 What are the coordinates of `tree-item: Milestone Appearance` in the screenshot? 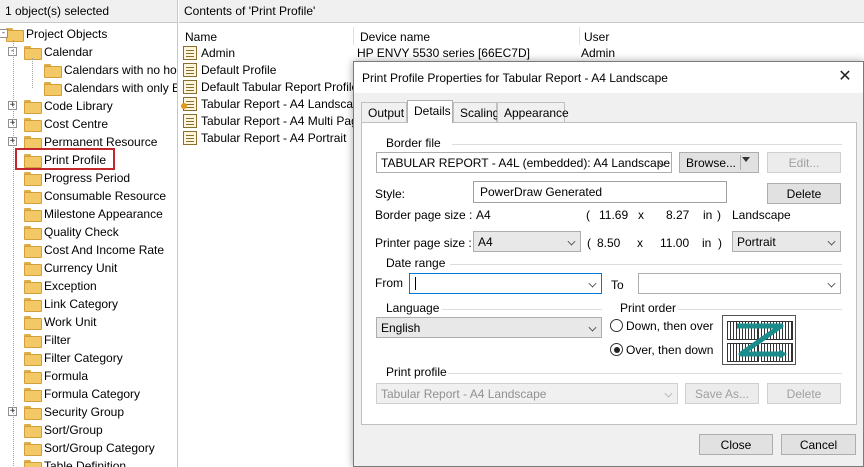 It's located at (93, 214).